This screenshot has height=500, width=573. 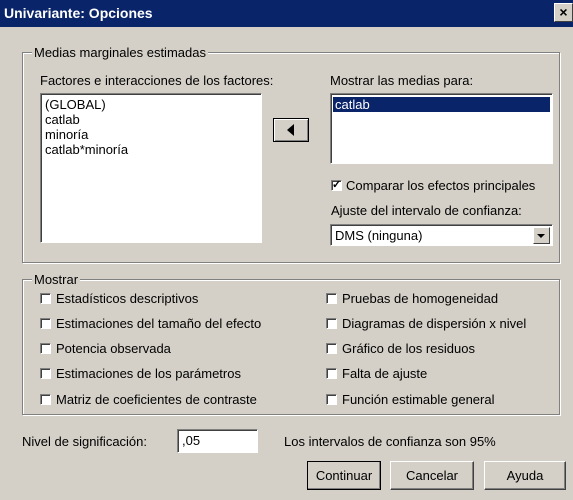 What do you see at coordinates (344, 475) in the screenshot?
I see `continue-button: Continuar` at bounding box center [344, 475].